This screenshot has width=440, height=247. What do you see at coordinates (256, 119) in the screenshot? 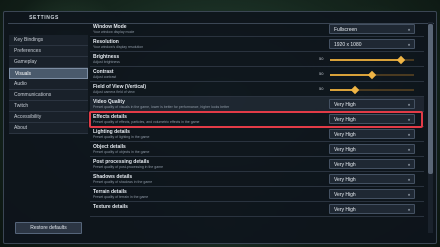
I see `video-quality-highlight` at bounding box center [256, 119].